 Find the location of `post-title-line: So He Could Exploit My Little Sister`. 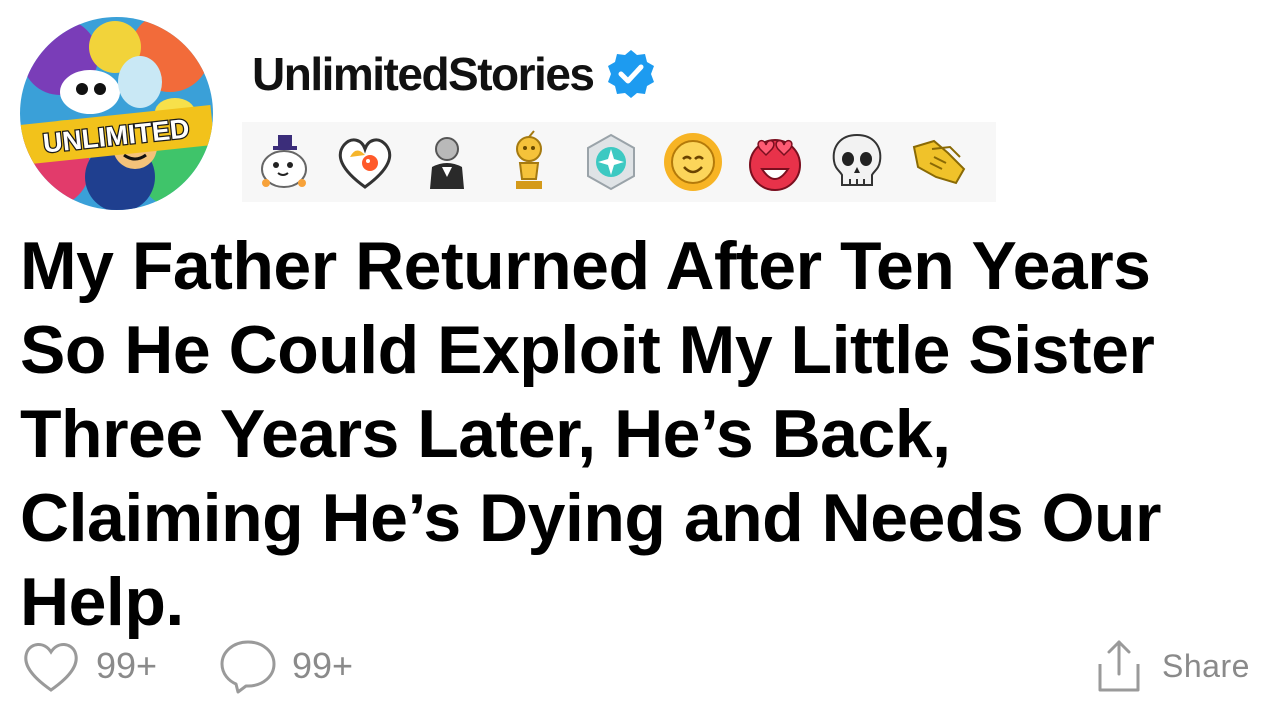

post-title-line: So He Could Exploit My Little Sister is located at coordinates (587, 350).